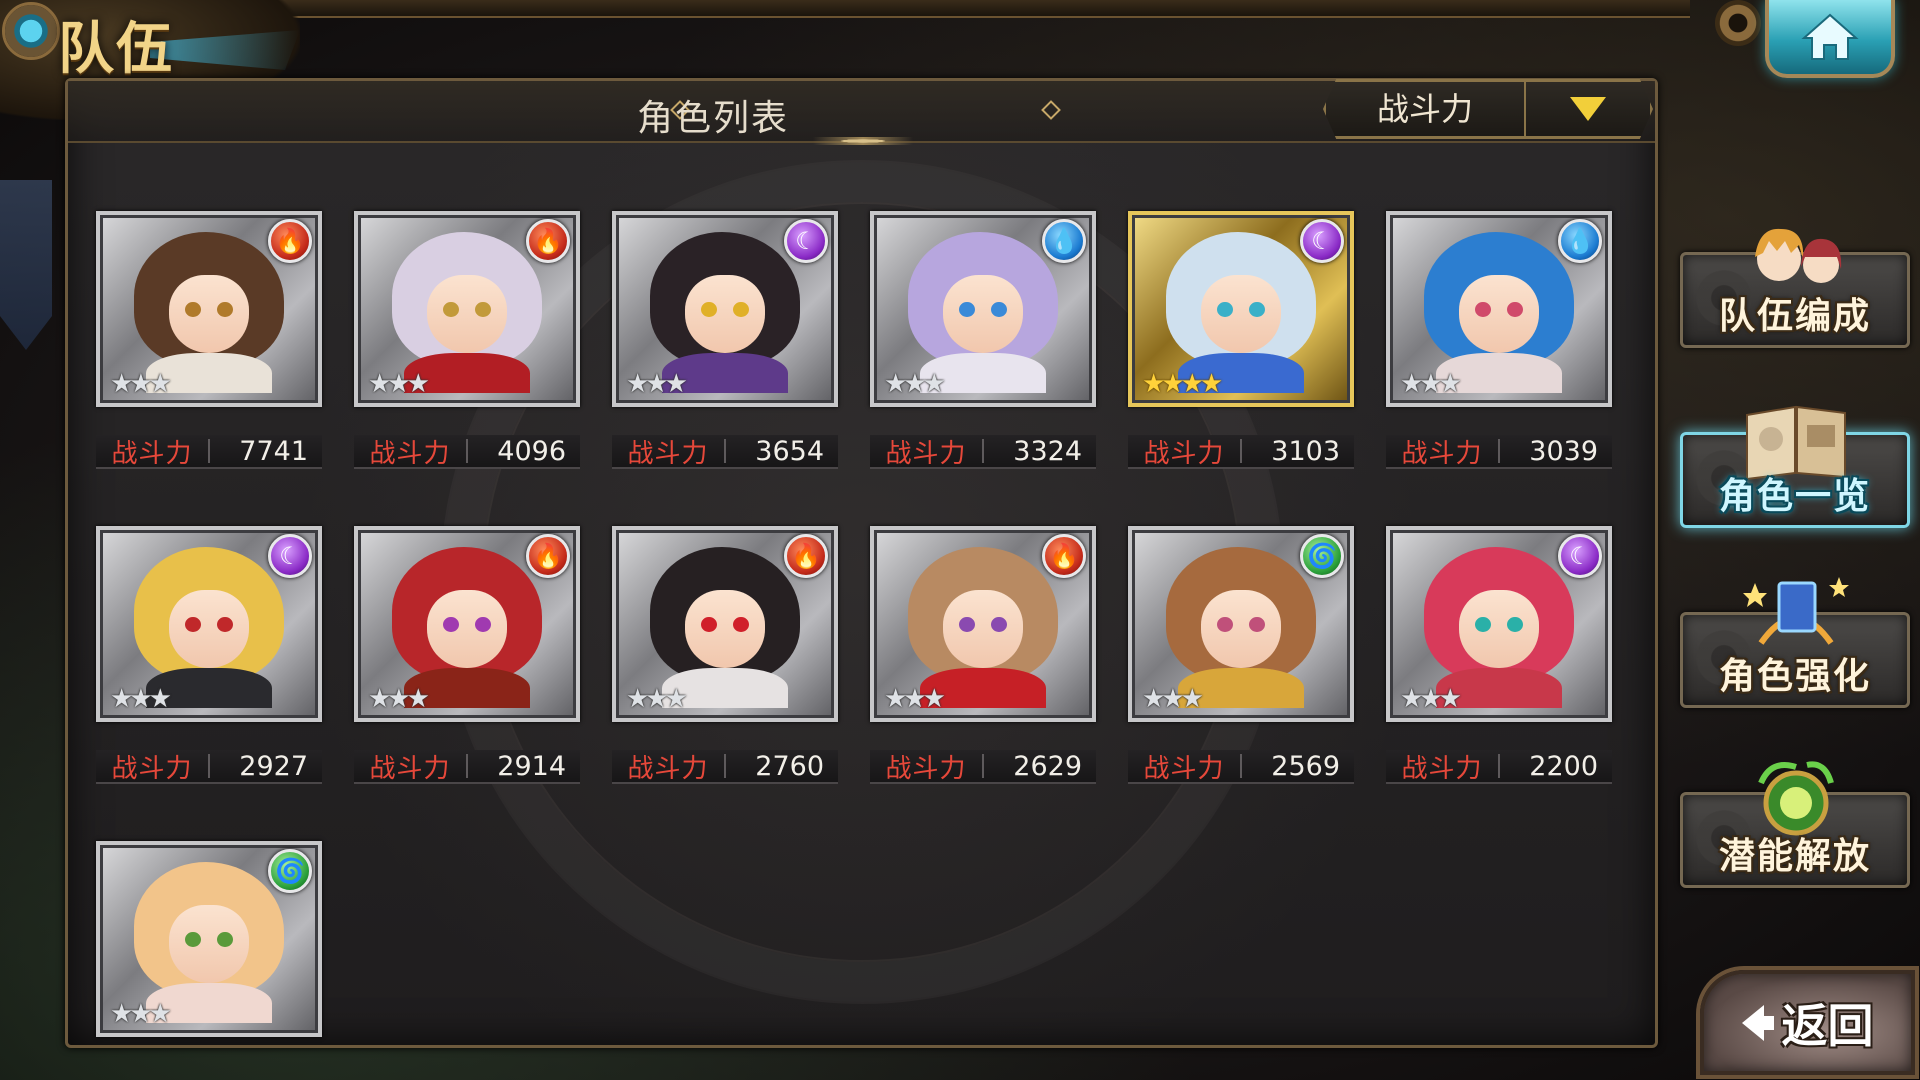  I want to click on home-icon, so click(1830, 36).